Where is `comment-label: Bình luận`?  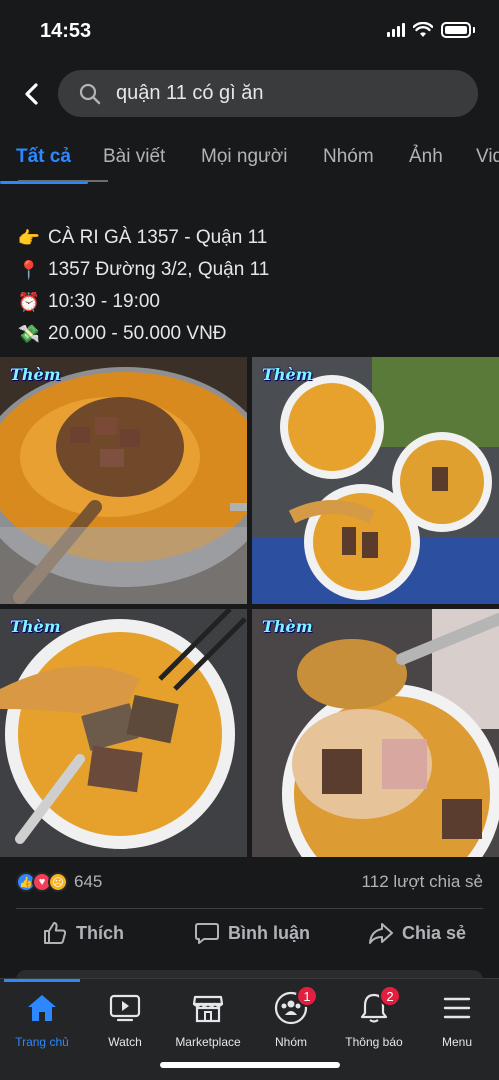 comment-label: Bình luận is located at coordinates (269, 932).